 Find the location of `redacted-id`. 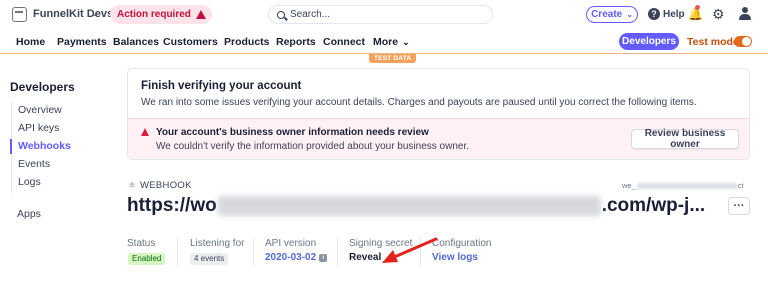

redacted-id is located at coordinates (686, 185).